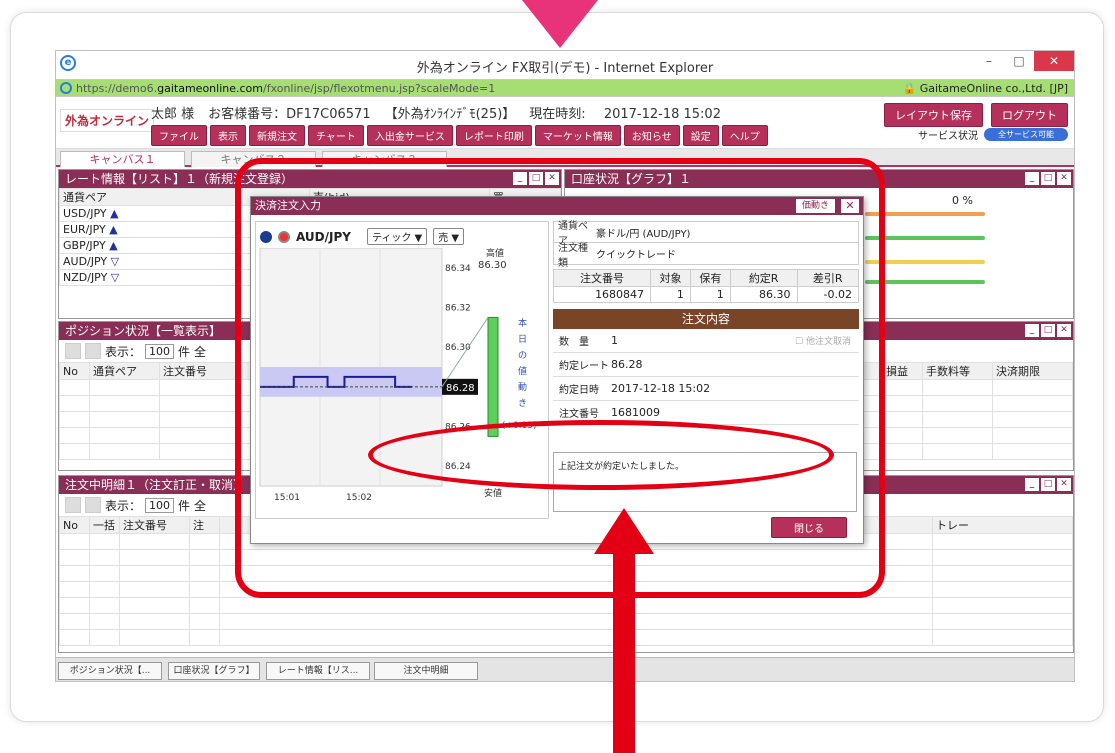  What do you see at coordinates (1054, 61) in the screenshot?
I see `close-window-button: ✕` at bounding box center [1054, 61].